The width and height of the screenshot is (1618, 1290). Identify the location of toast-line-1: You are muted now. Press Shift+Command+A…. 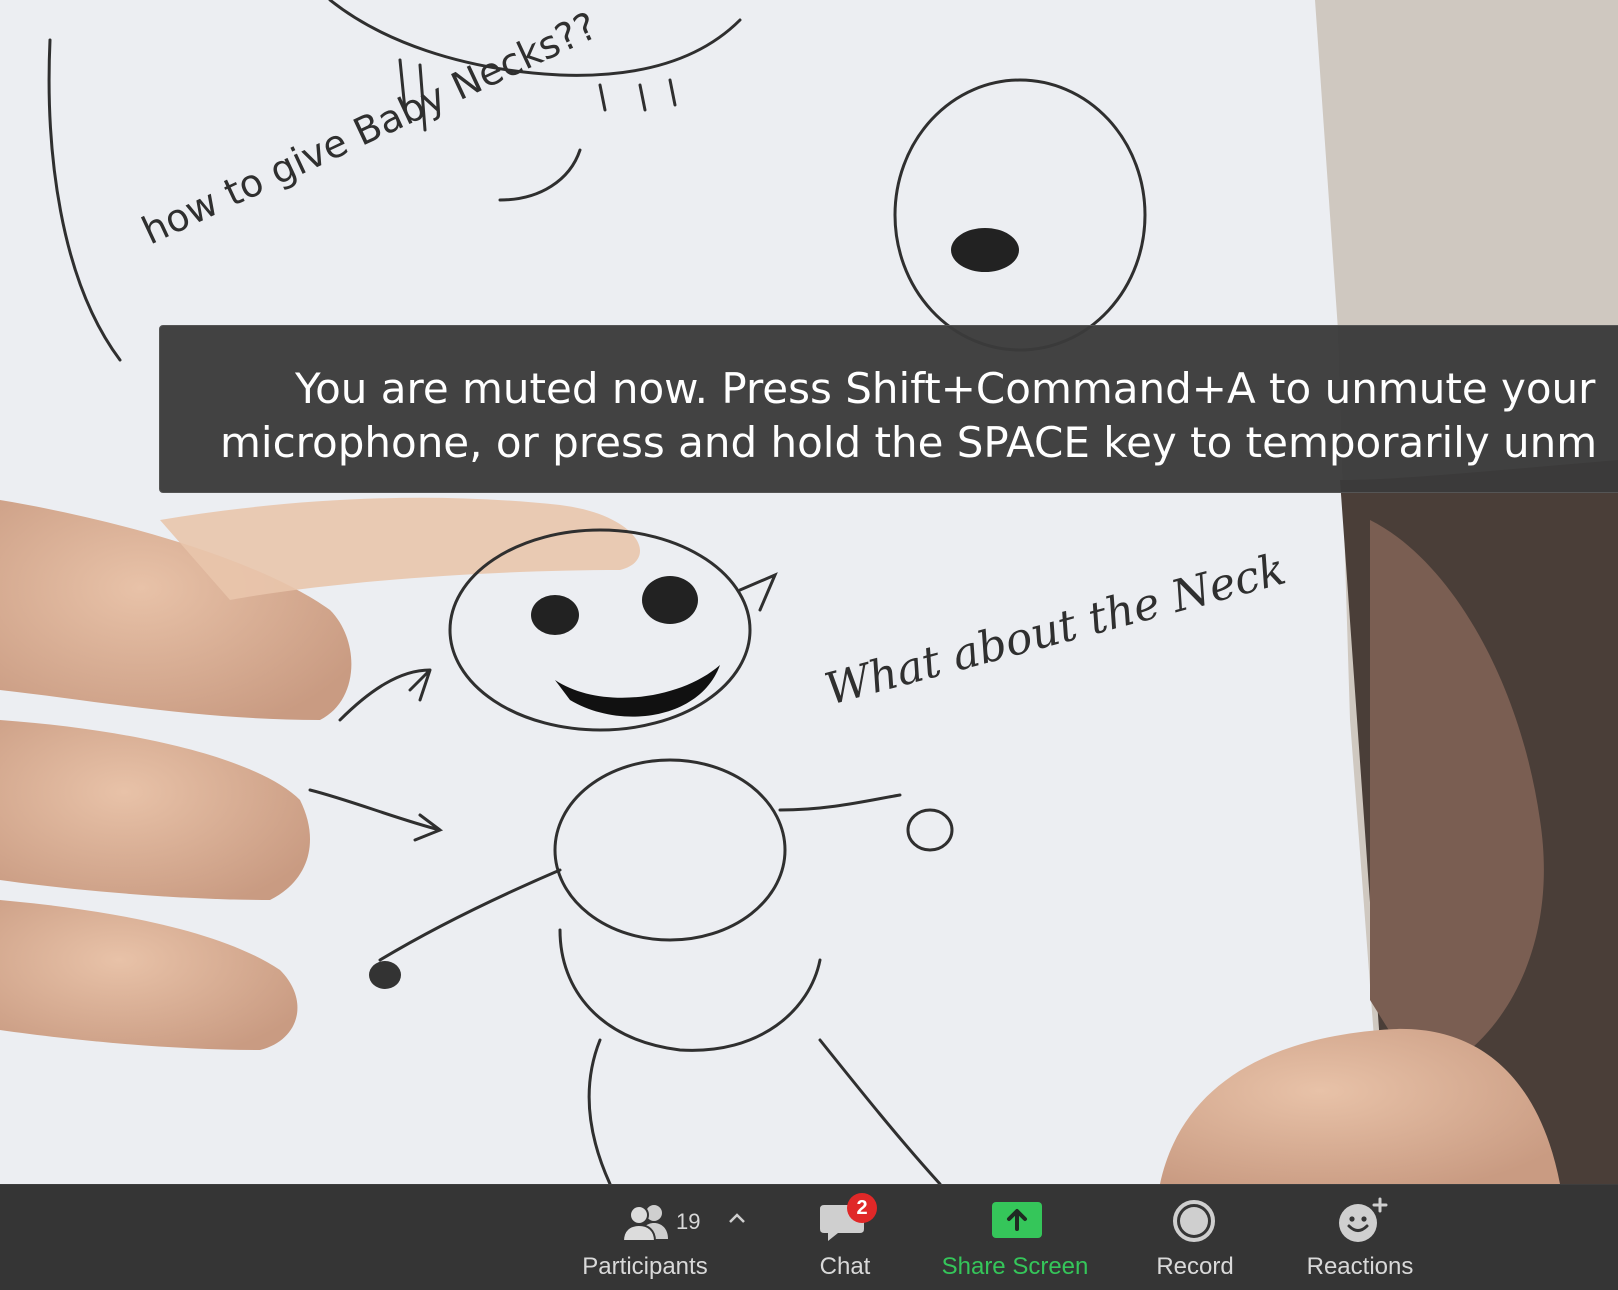
(945, 388).